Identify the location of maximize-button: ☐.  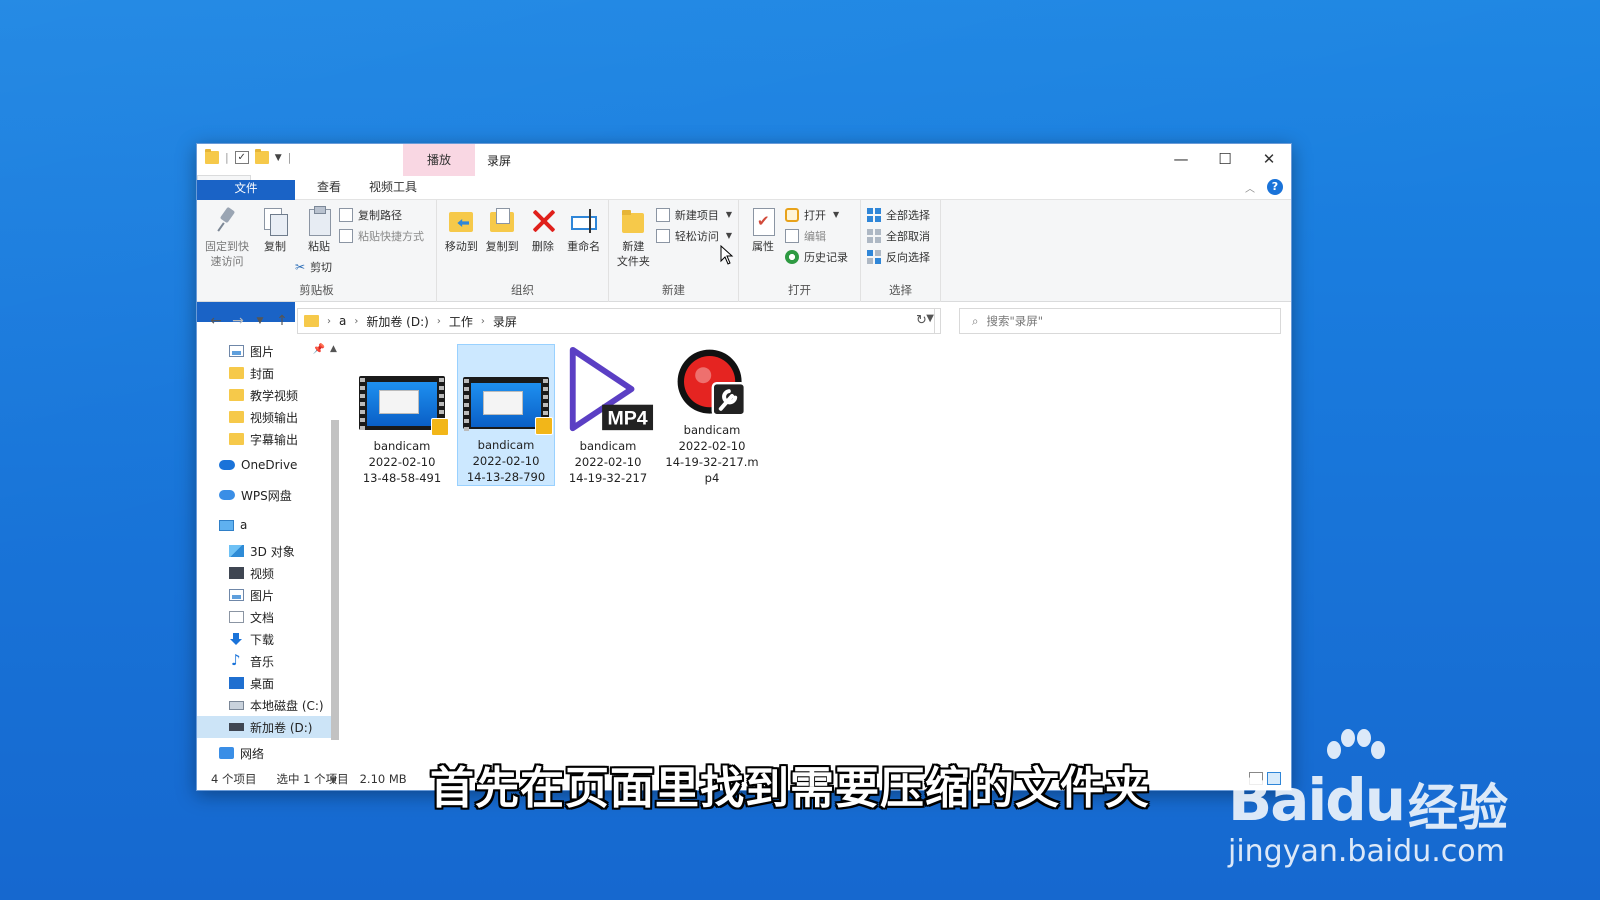
(1225, 159).